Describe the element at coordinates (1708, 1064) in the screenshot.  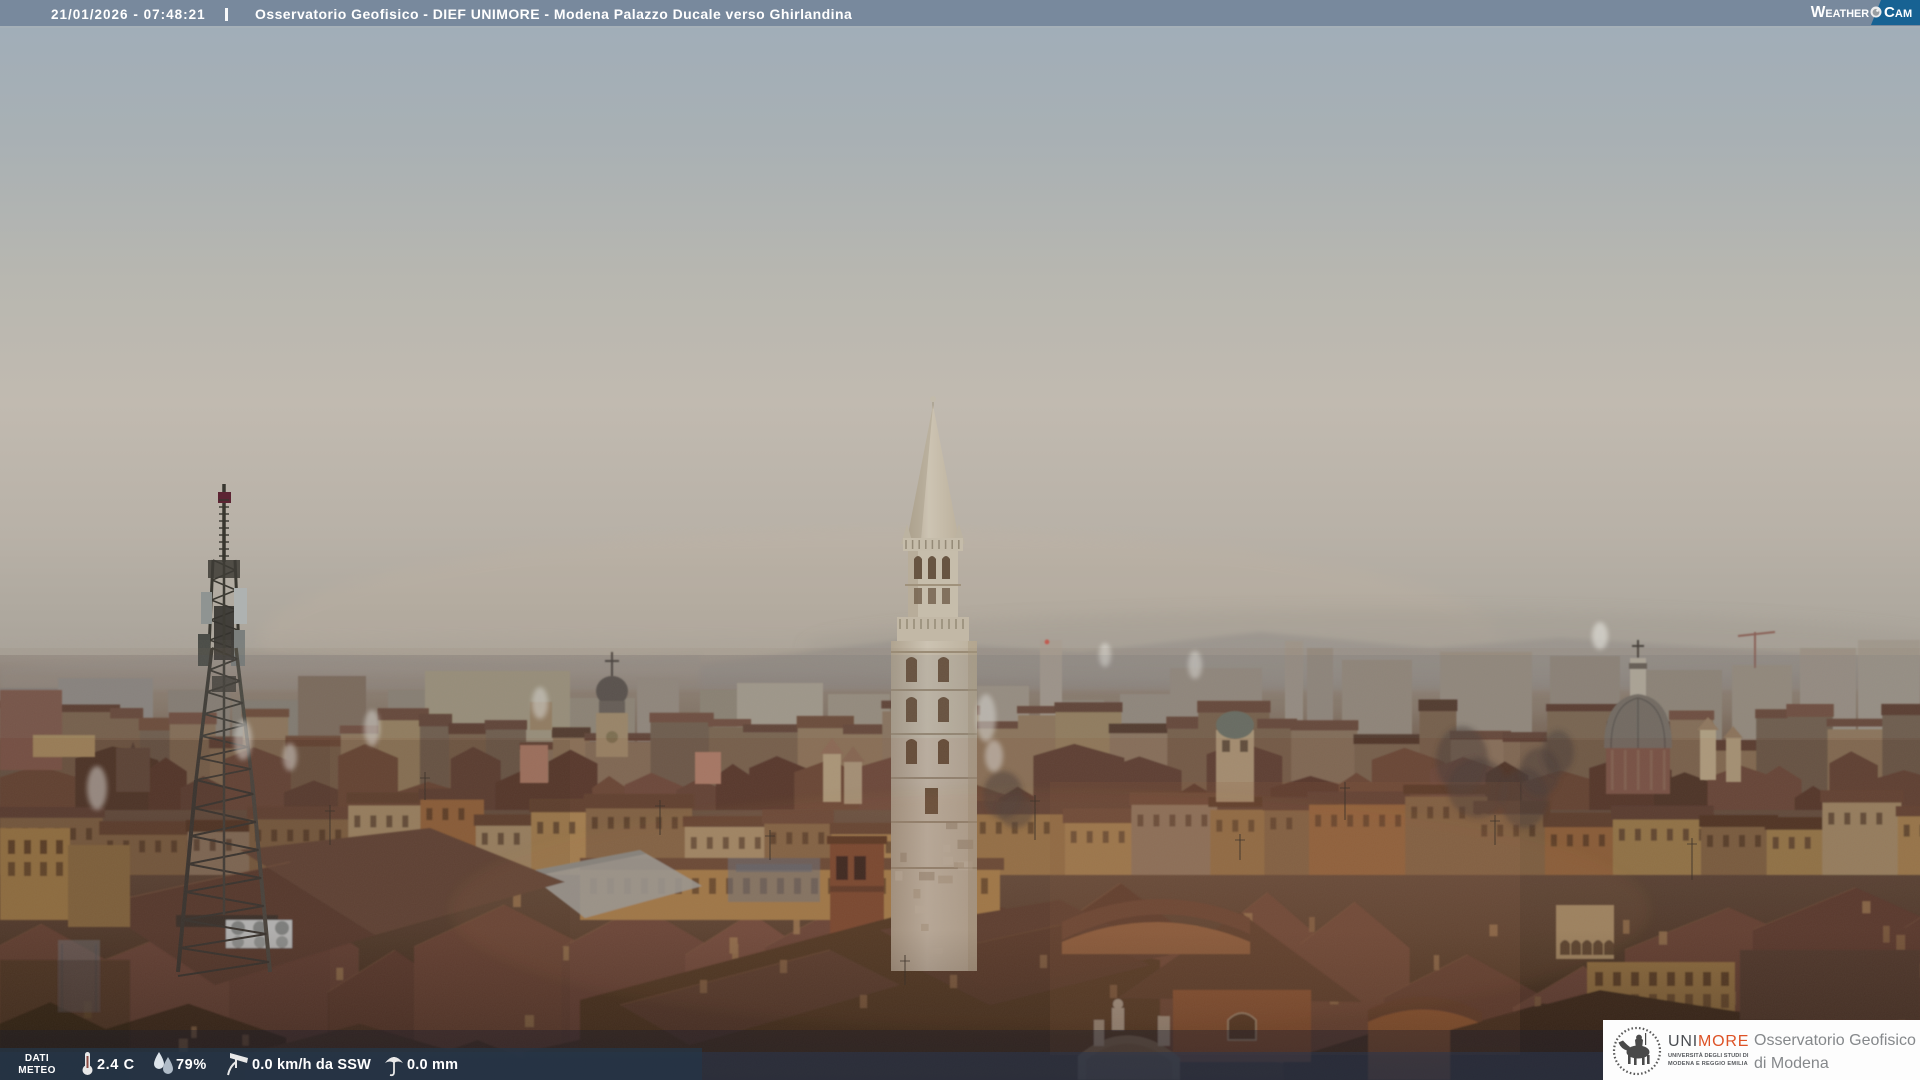
I see `svg-text: MODENA E REGGIO EMILIA` at that location.